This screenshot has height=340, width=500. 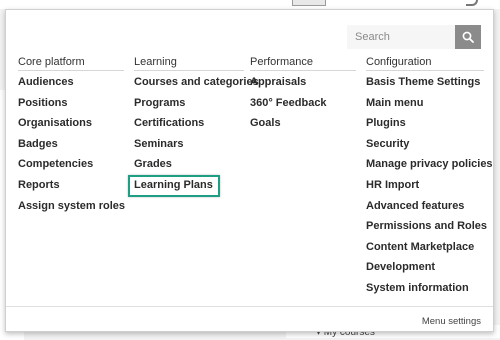 I want to click on page-header-background, so click(x=250, y=4).